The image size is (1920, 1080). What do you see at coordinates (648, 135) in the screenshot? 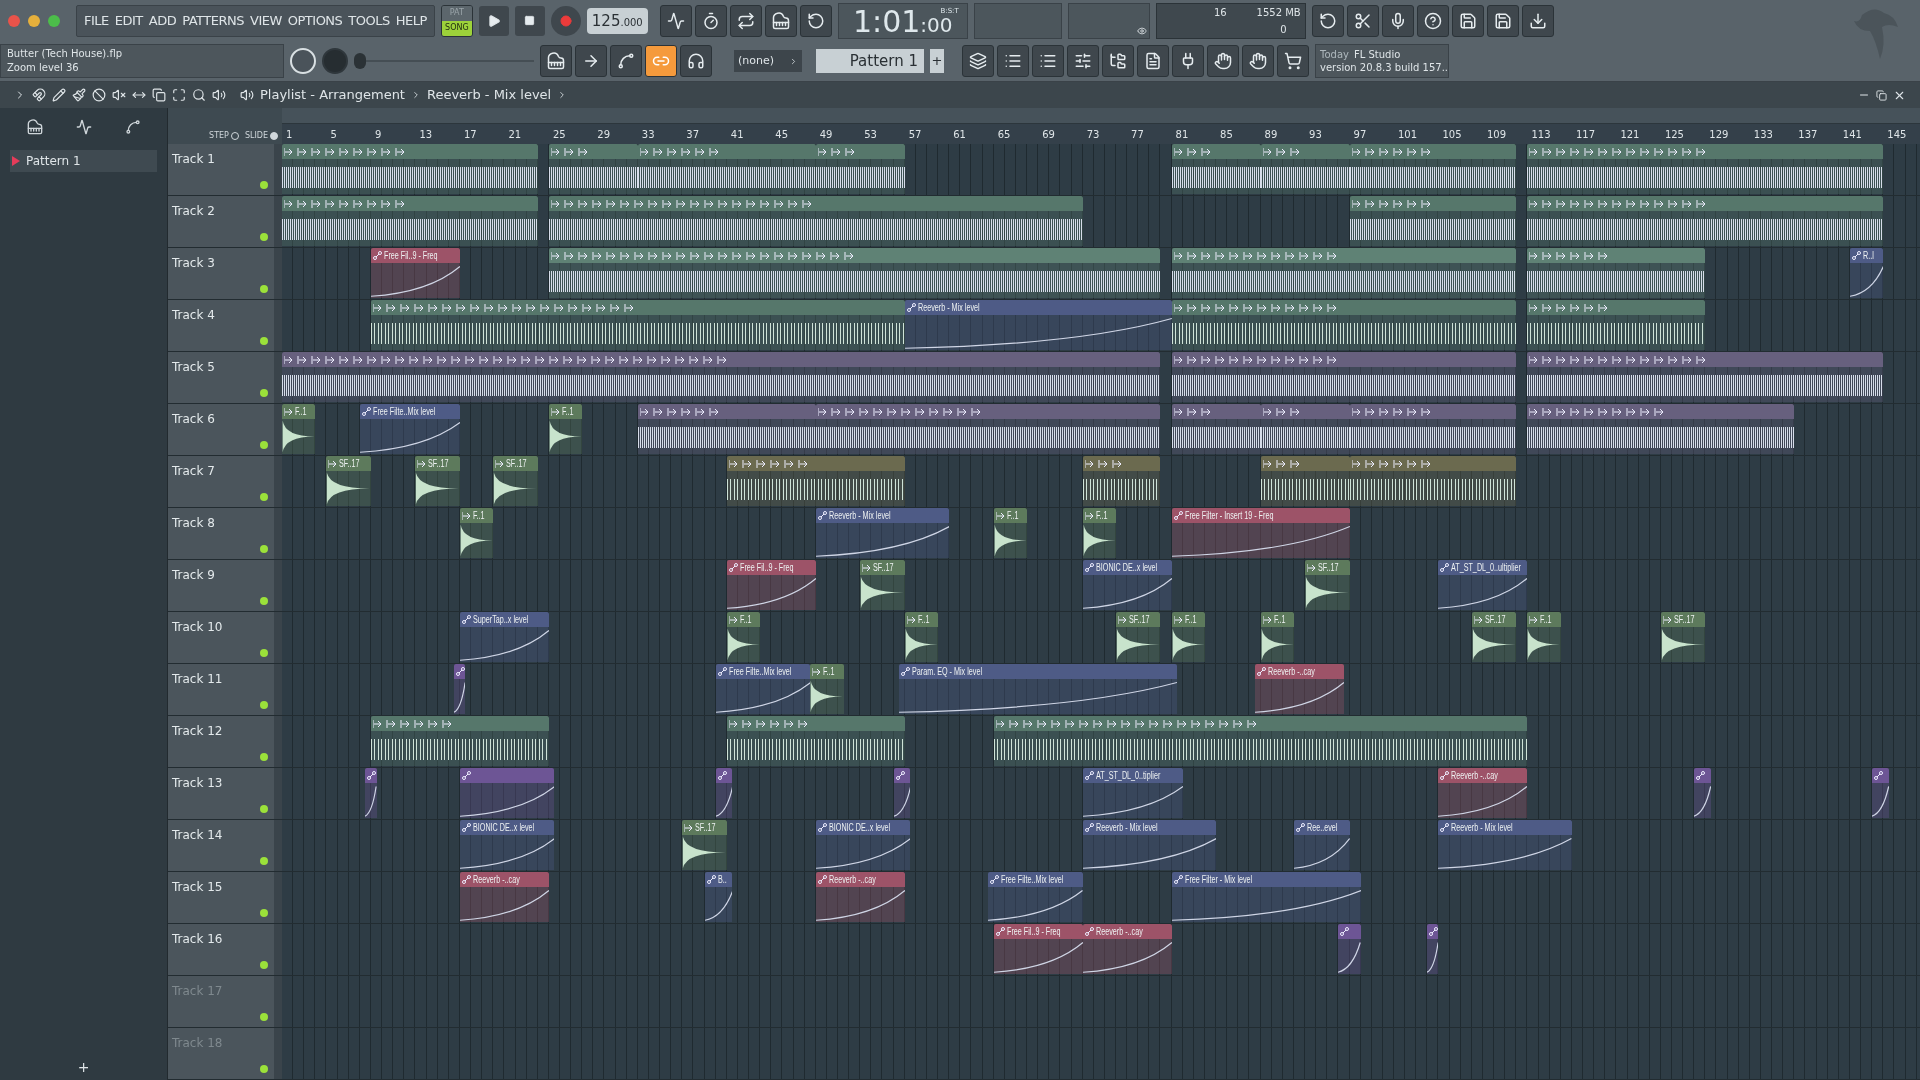
I see `bar-number: 33` at bounding box center [648, 135].